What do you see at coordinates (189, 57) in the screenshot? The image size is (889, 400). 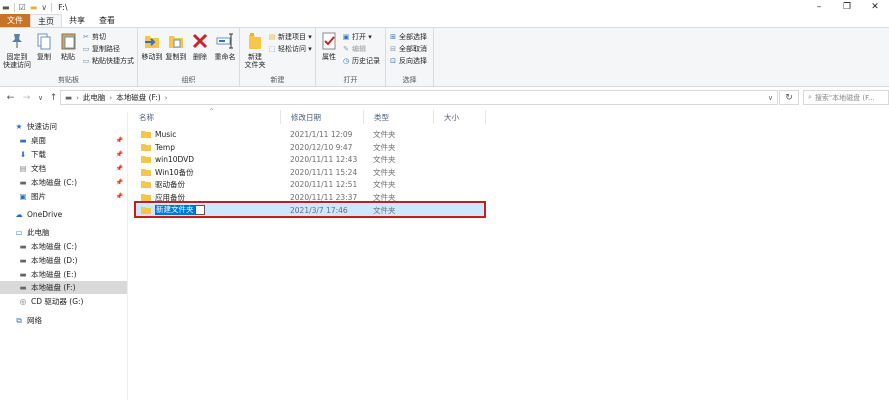 I see `organize-group: 移动到 复制到 删除 重命名 组织` at bounding box center [189, 57].